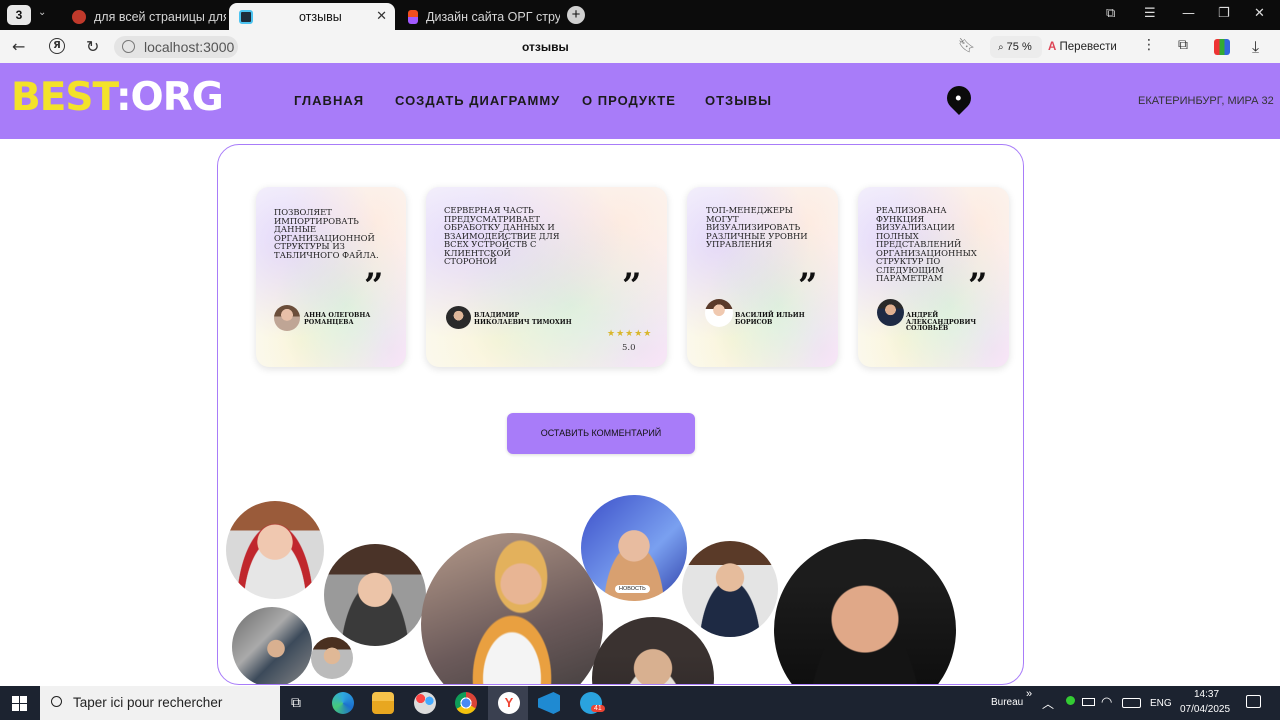 This screenshot has height=720, width=1280. Describe the element at coordinates (425, 703) in the screenshot. I see `paint-icon` at that location.